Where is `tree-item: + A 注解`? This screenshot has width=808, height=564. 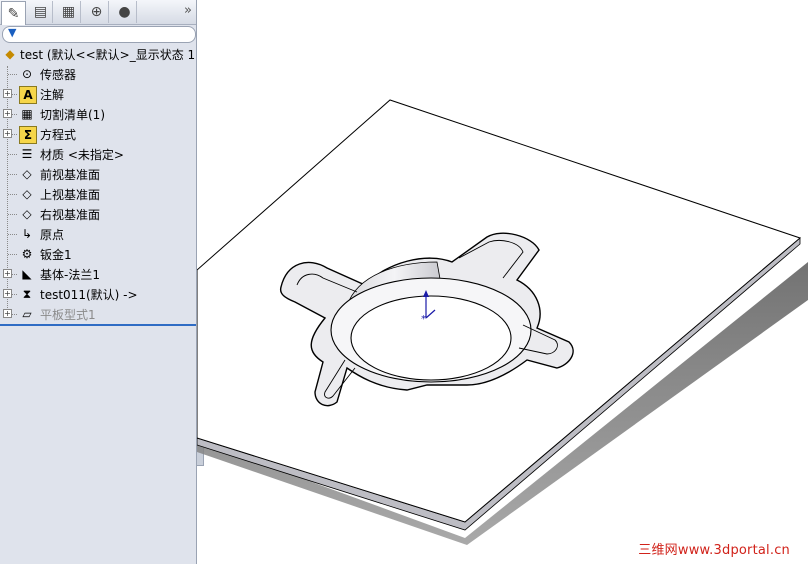 tree-item: + A 注解 is located at coordinates (98, 94).